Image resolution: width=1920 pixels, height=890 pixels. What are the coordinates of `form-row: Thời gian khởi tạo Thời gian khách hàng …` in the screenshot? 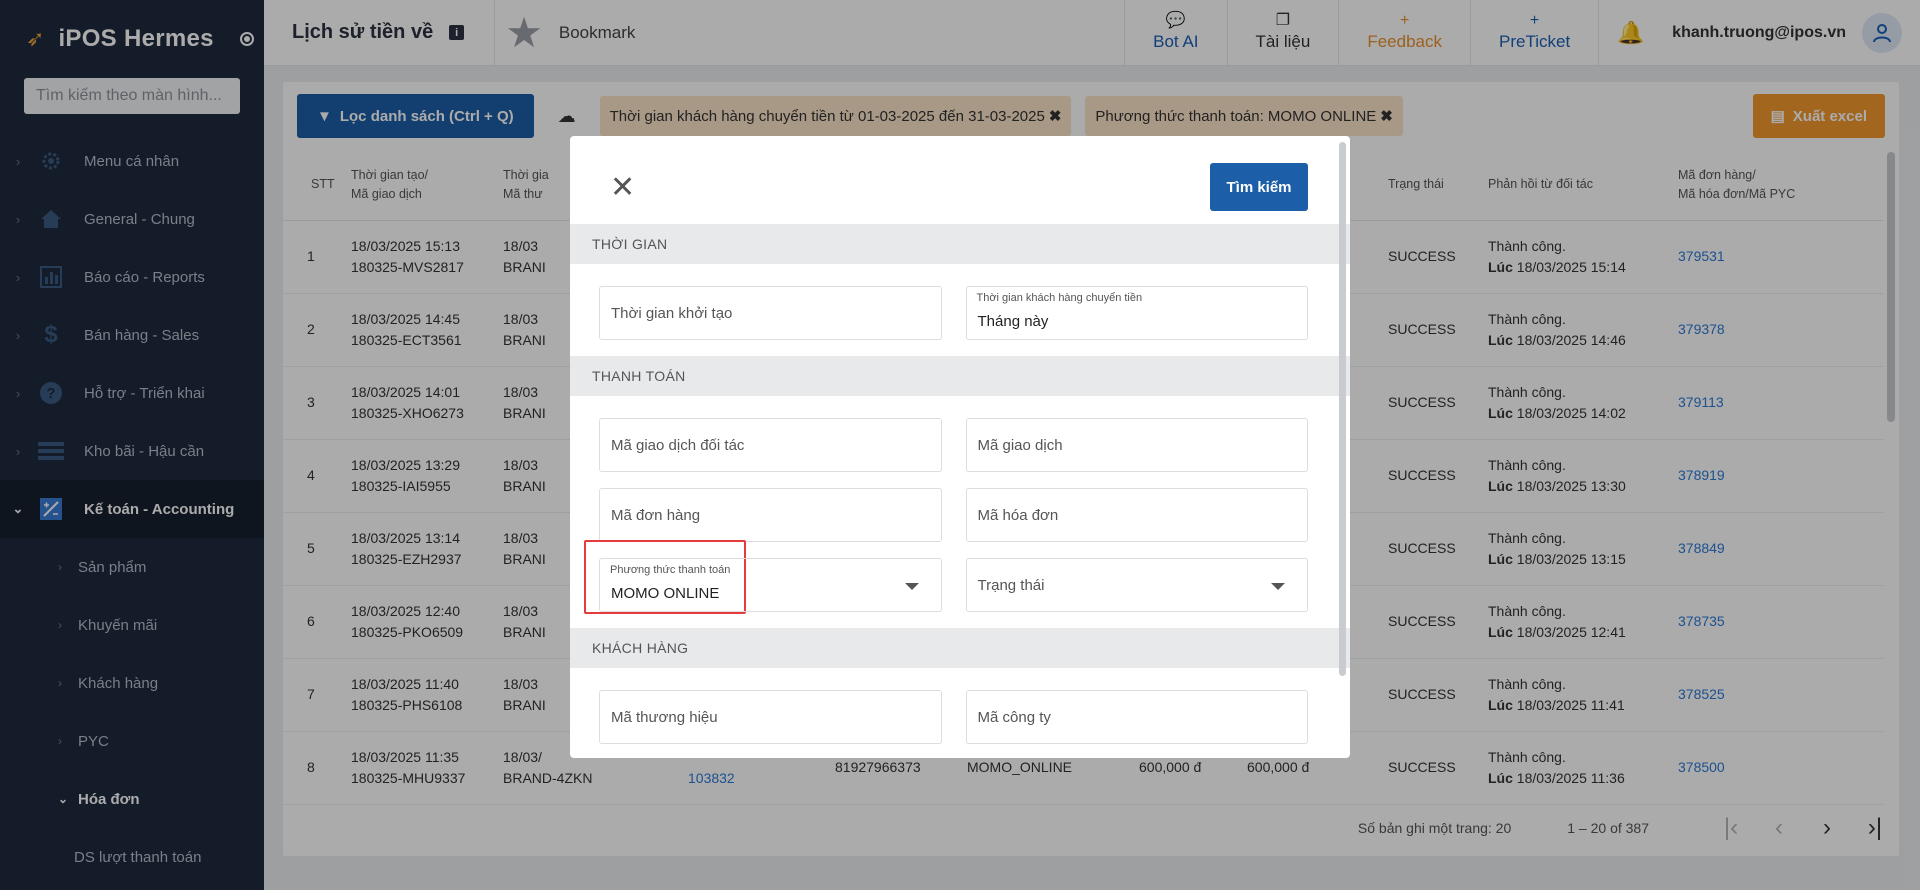 It's located at (960, 313).